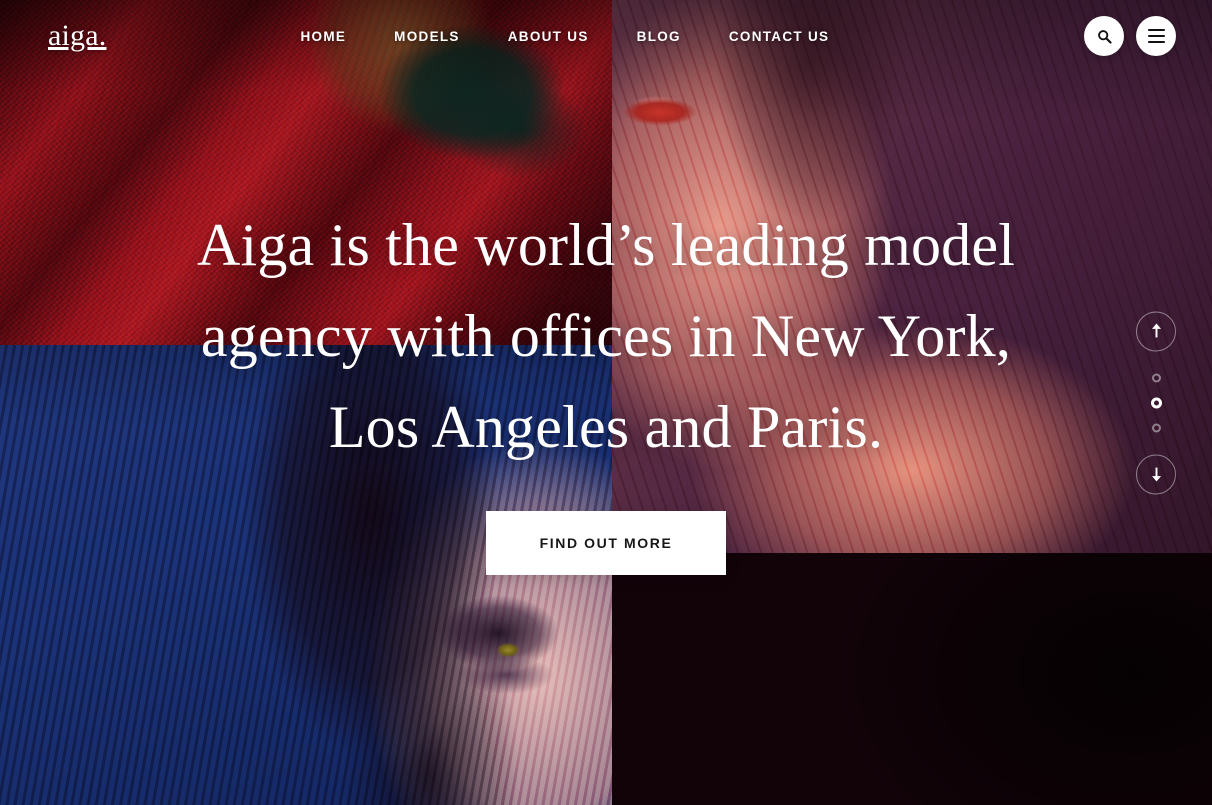 This screenshot has height=805, width=1212. Describe the element at coordinates (1130, 36) in the screenshot. I see `header-actions` at that location.